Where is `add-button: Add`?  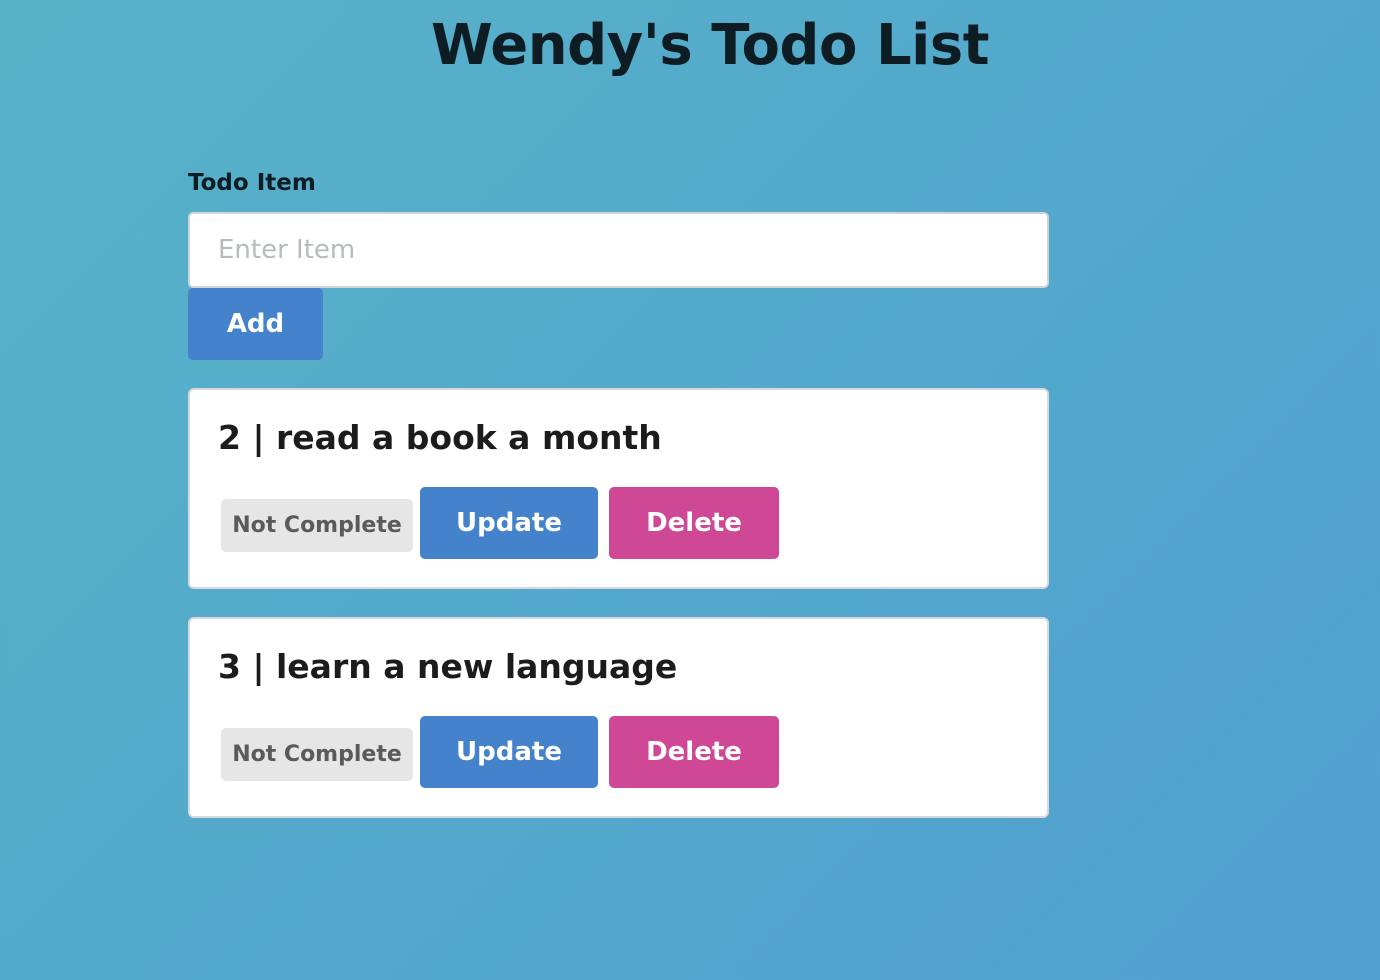
add-button: Add is located at coordinates (255, 324).